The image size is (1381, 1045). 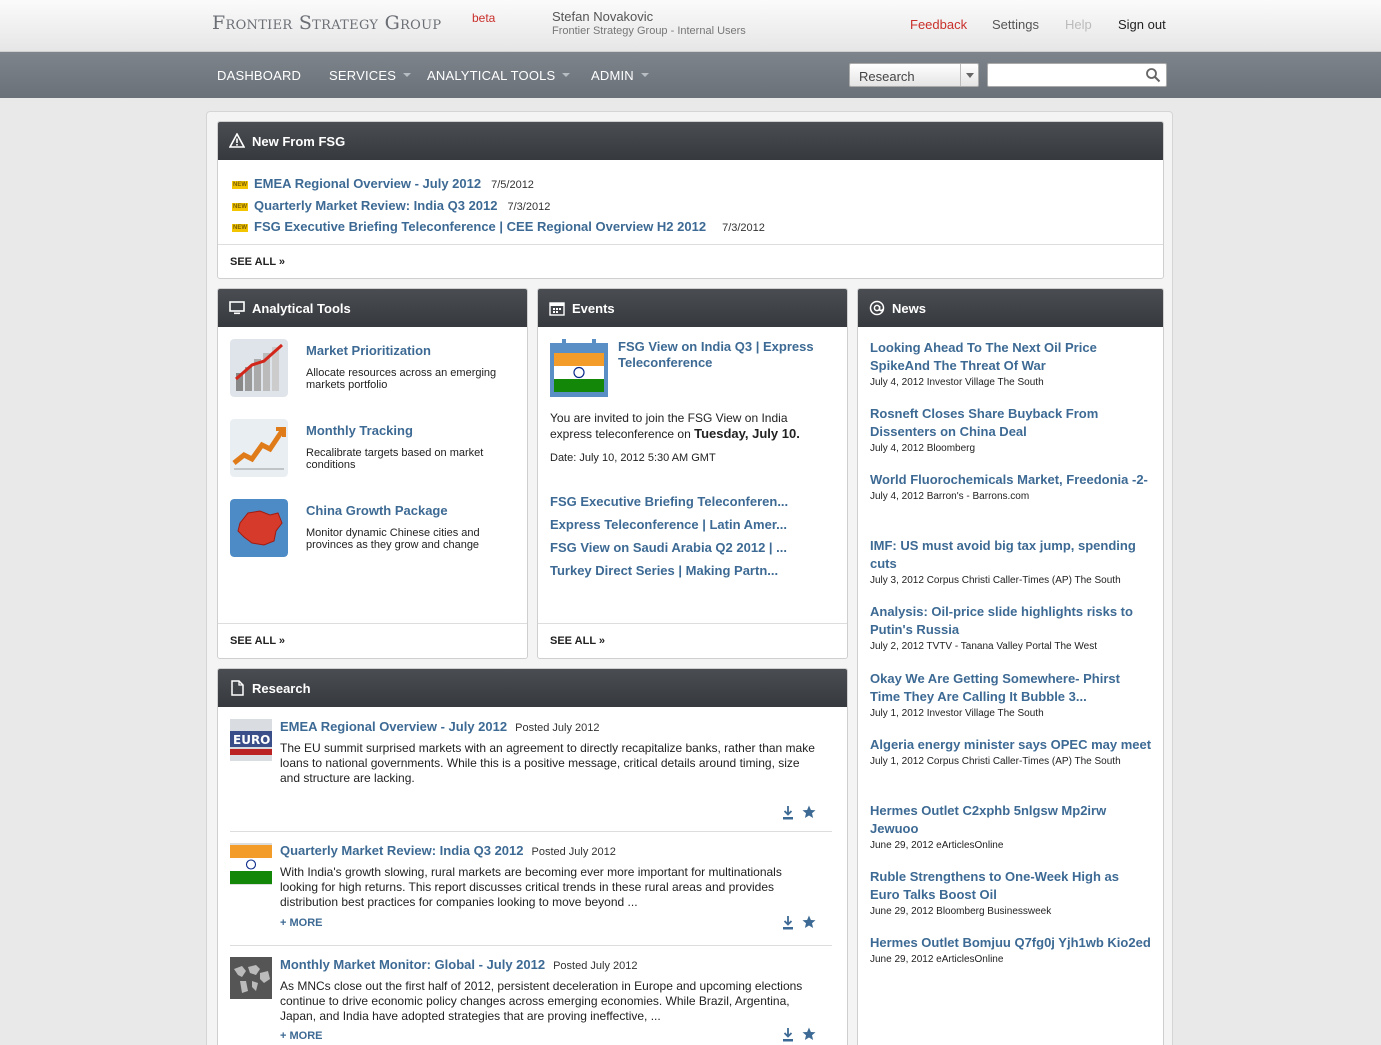 I want to click on document-icon, so click(x=237, y=688).